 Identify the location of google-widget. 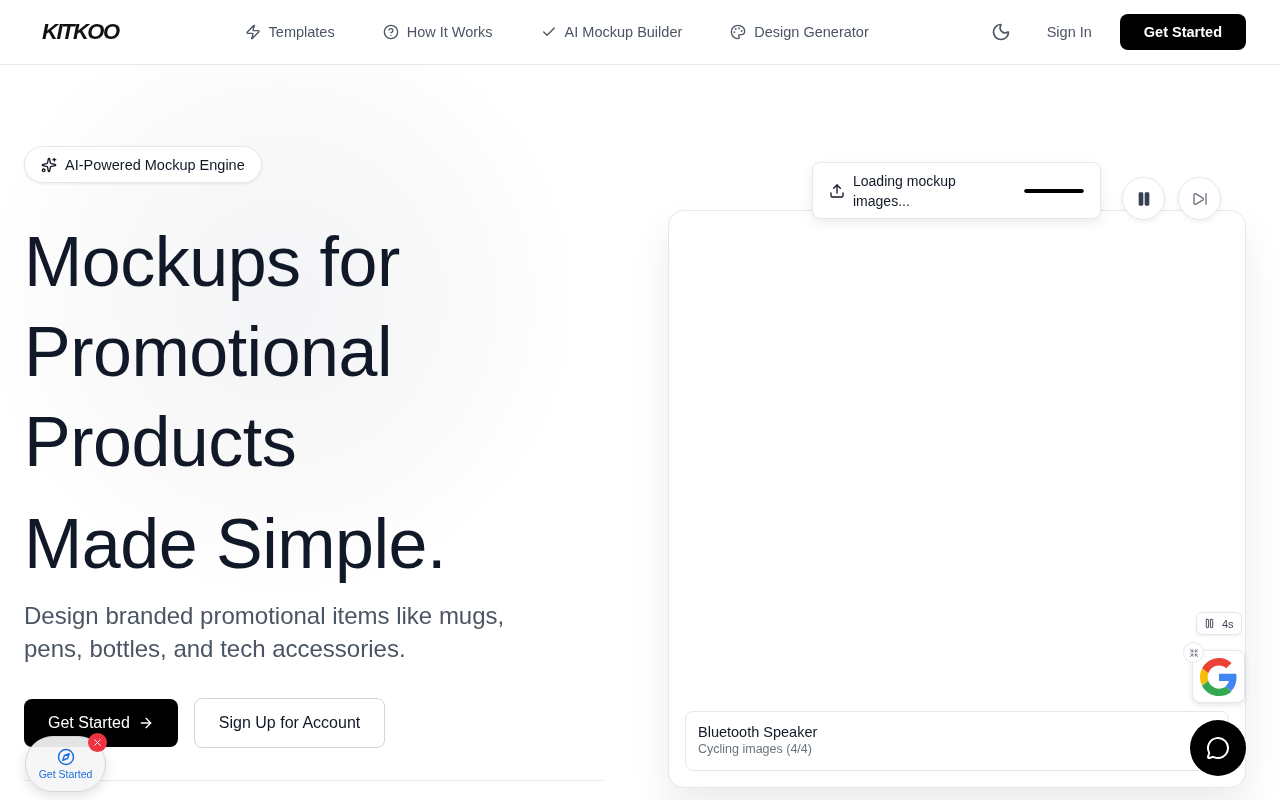
(1218, 676).